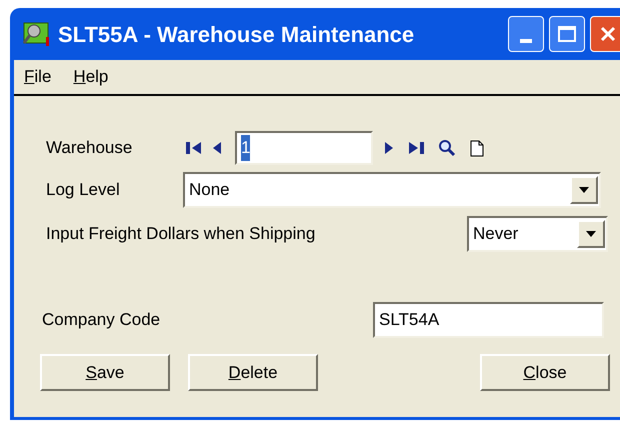 This screenshot has height=421, width=620. Describe the element at coordinates (253, 372) in the screenshot. I see `button: Delete` at that location.